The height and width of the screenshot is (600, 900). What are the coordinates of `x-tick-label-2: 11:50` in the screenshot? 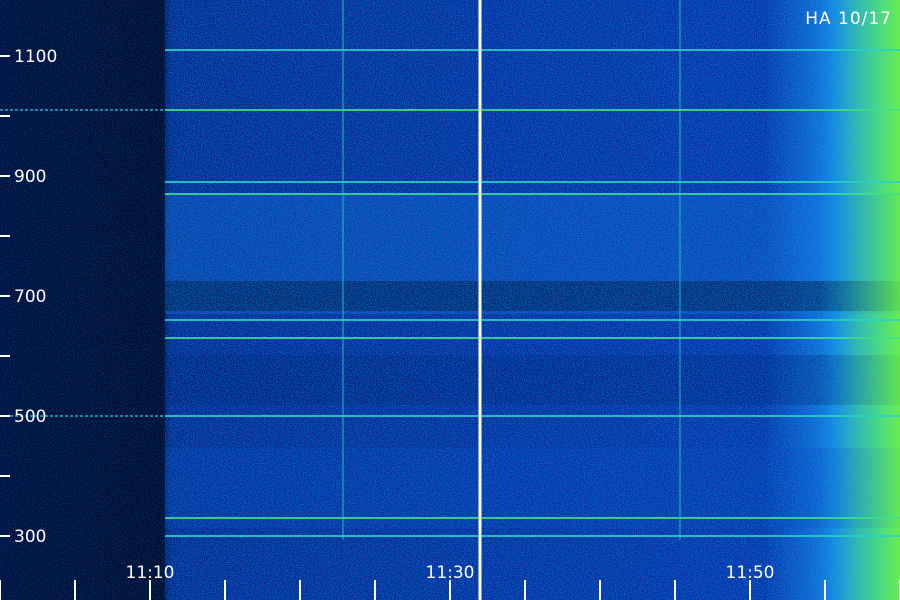 It's located at (750, 573).